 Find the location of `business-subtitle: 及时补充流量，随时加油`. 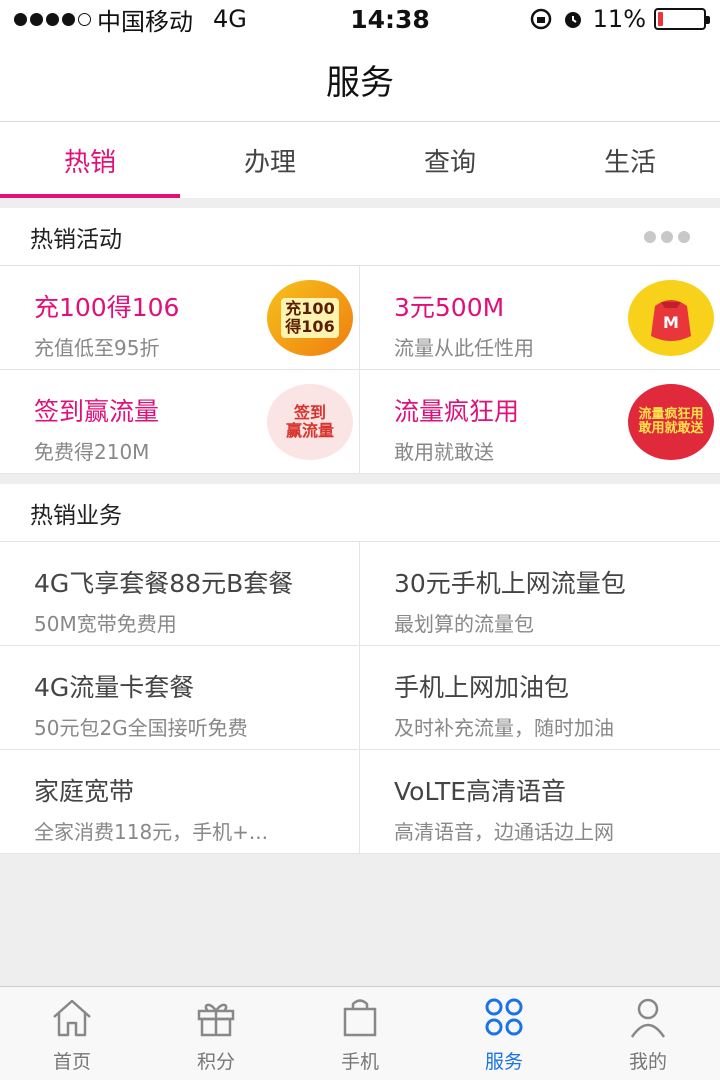

business-subtitle: 及时补充流量，随时加油 is located at coordinates (504, 728).